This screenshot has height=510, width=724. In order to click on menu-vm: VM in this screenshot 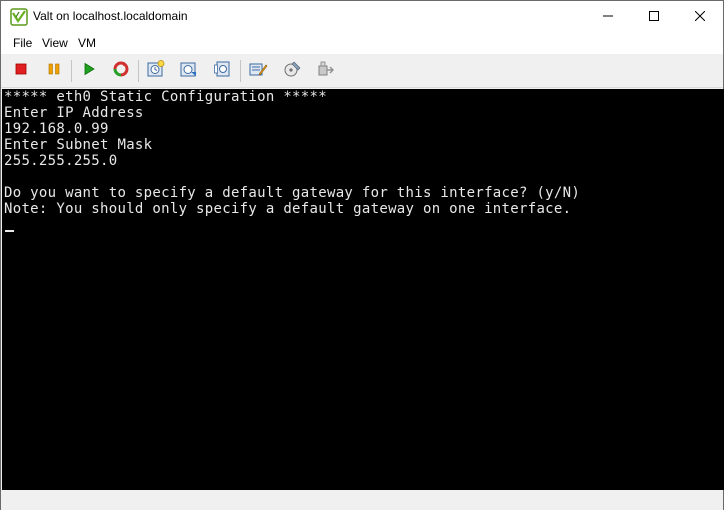, I will do `click(87, 43)`.